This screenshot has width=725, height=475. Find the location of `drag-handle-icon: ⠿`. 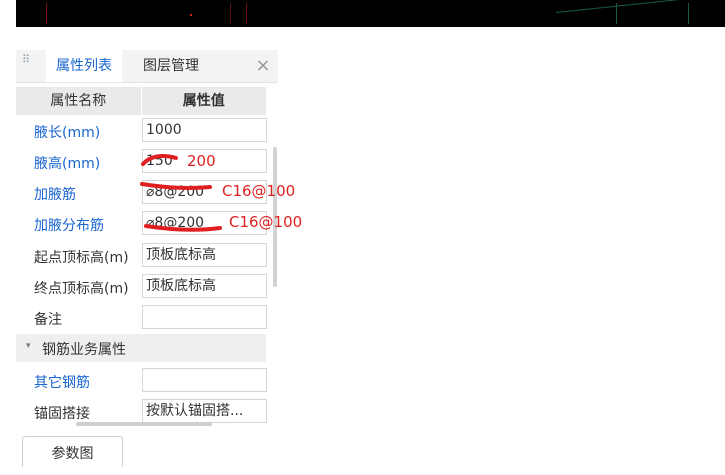

drag-handle-icon: ⠿ is located at coordinates (27, 64).